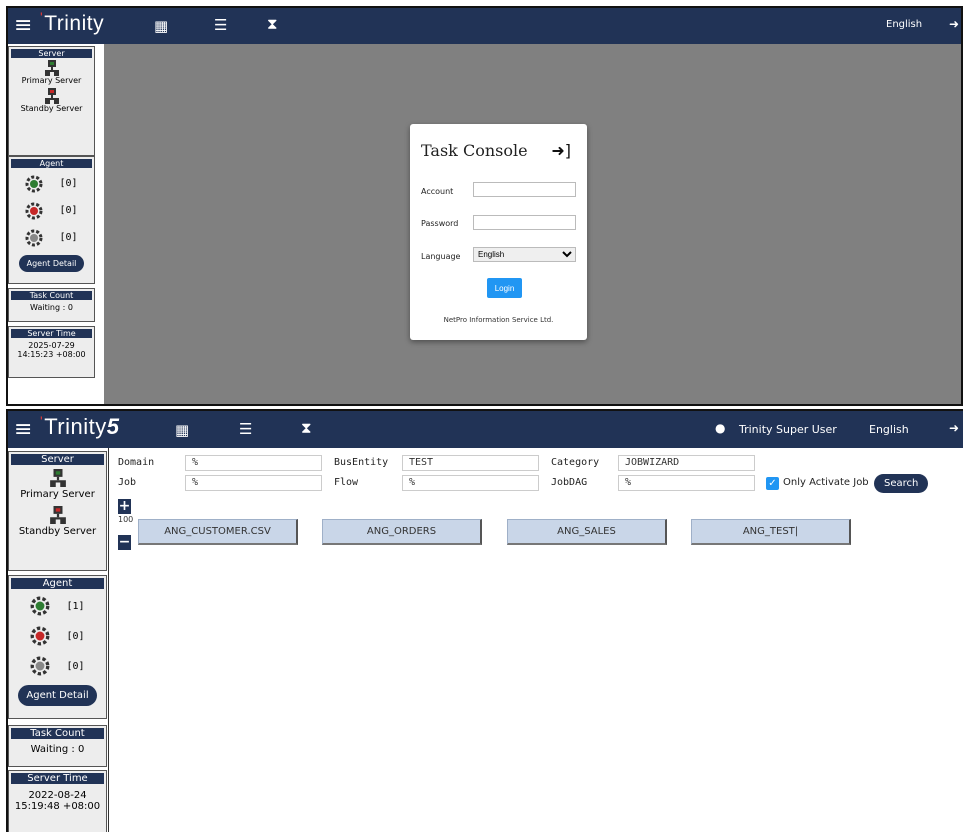 The width and height of the screenshot is (963, 832). What do you see at coordinates (524, 189) in the screenshot?
I see `account-input` at bounding box center [524, 189].